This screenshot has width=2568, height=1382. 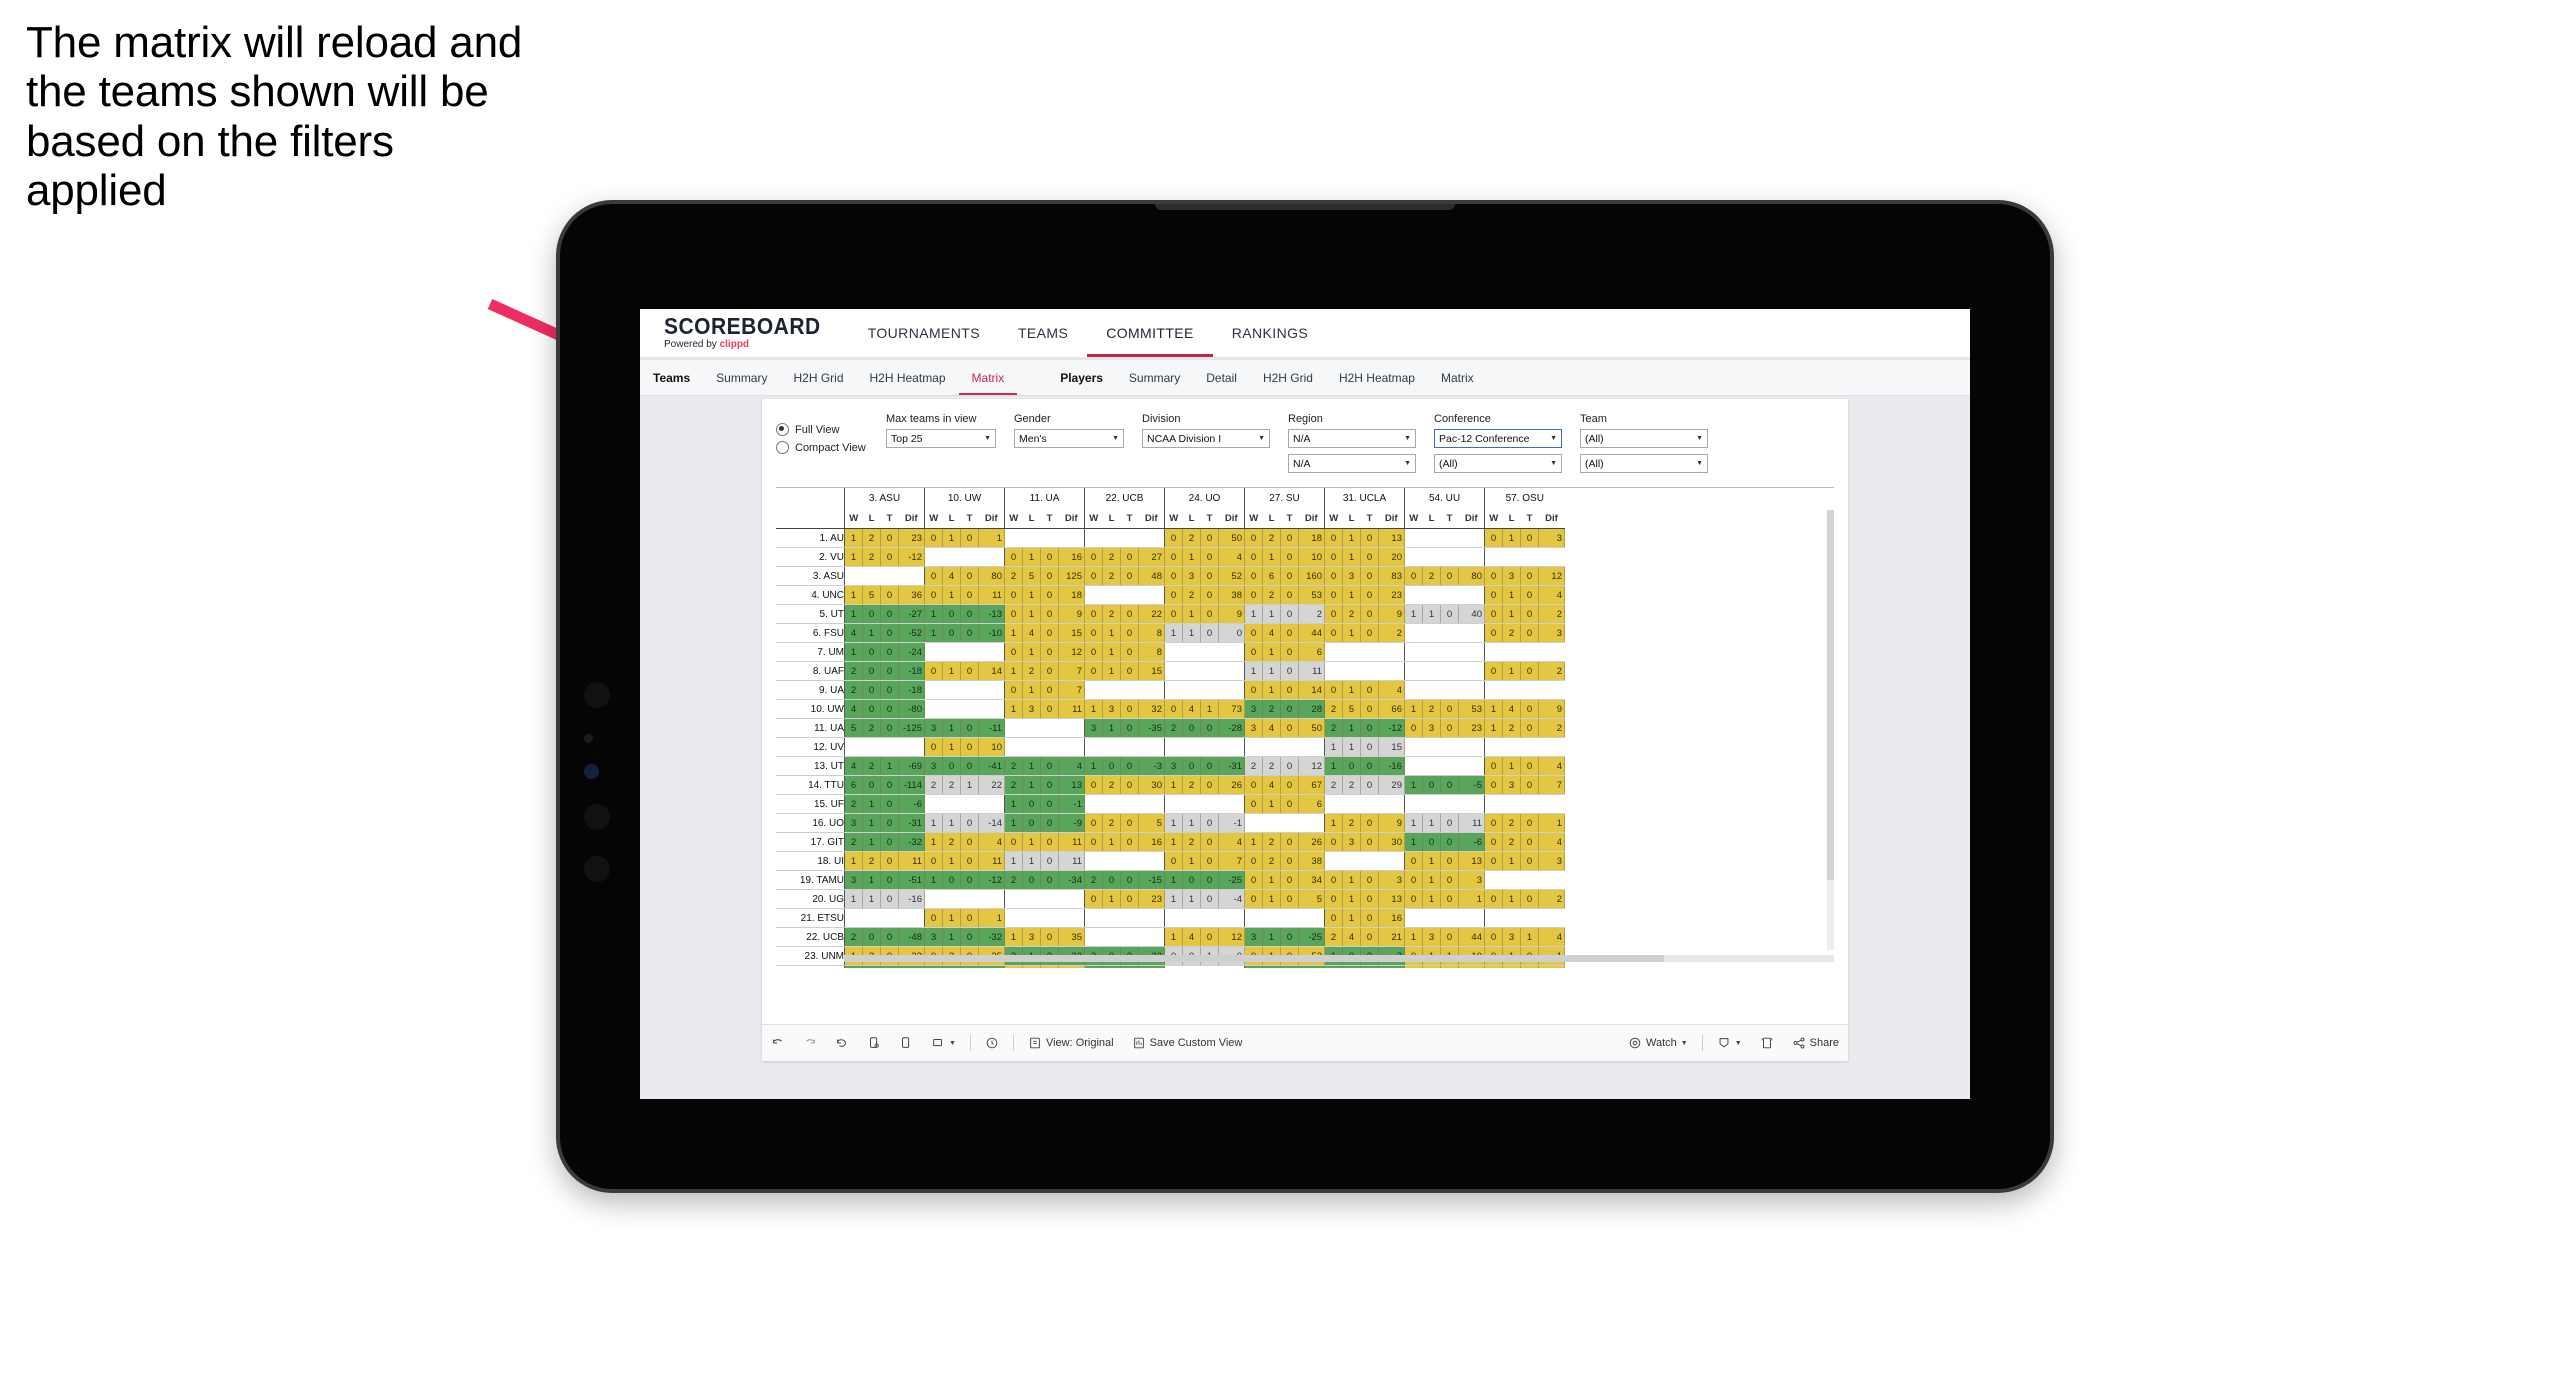 What do you see at coordinates (911, 652) in the screenshot?
I see `matrix-cell: -24` at bounding box center [911, 652].